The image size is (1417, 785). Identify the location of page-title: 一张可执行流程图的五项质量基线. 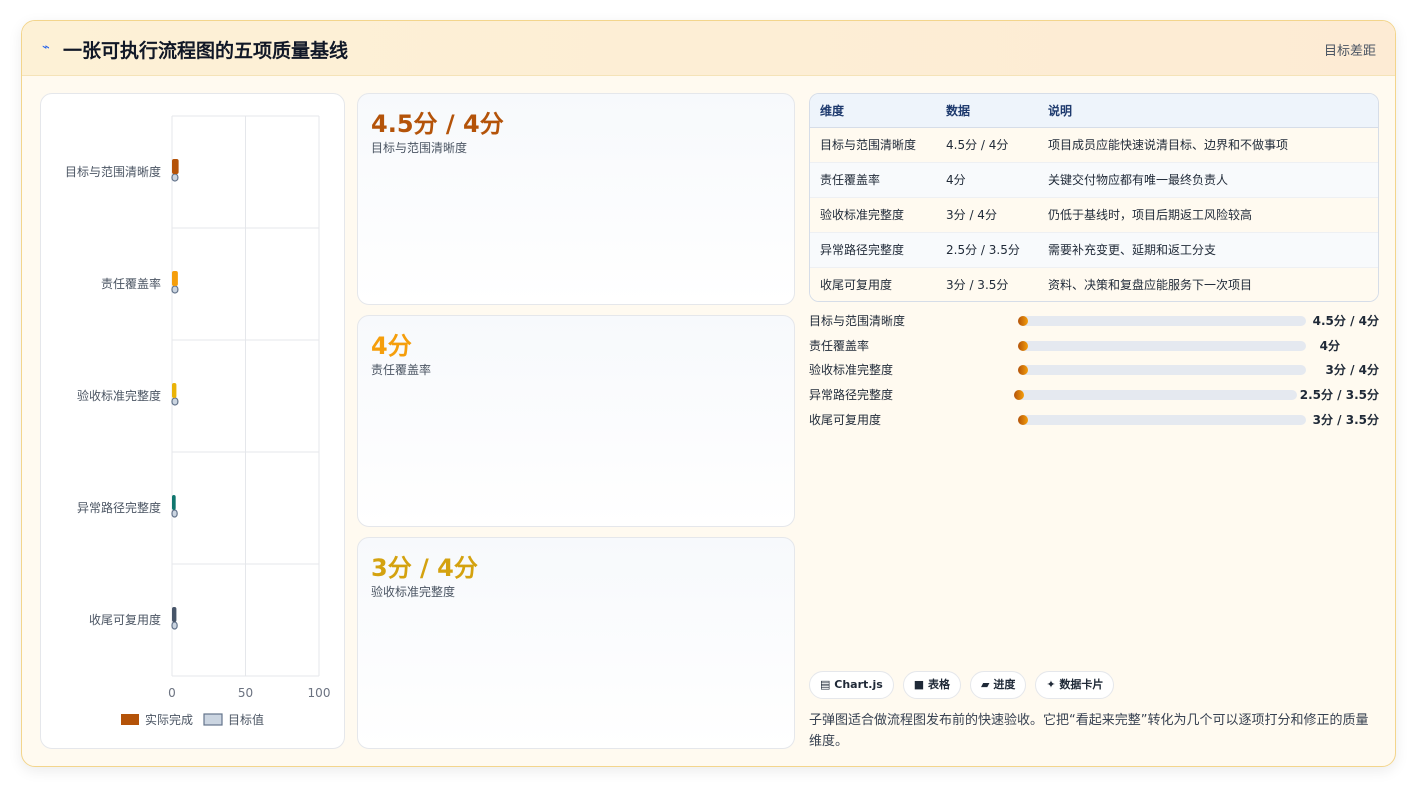
(206, 51).